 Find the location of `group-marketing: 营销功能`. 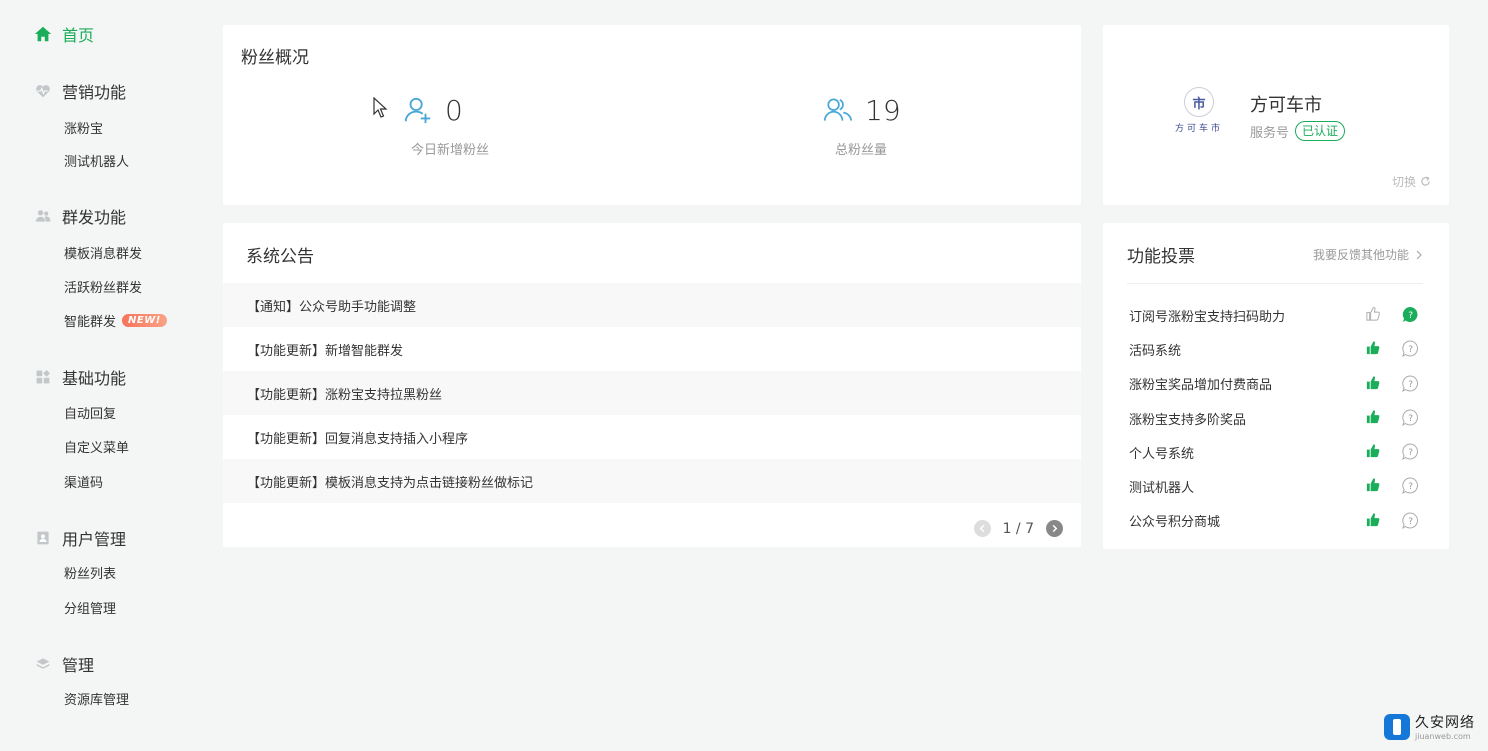

group-marketing: 营销功能 is located at coordinates (80, 91).